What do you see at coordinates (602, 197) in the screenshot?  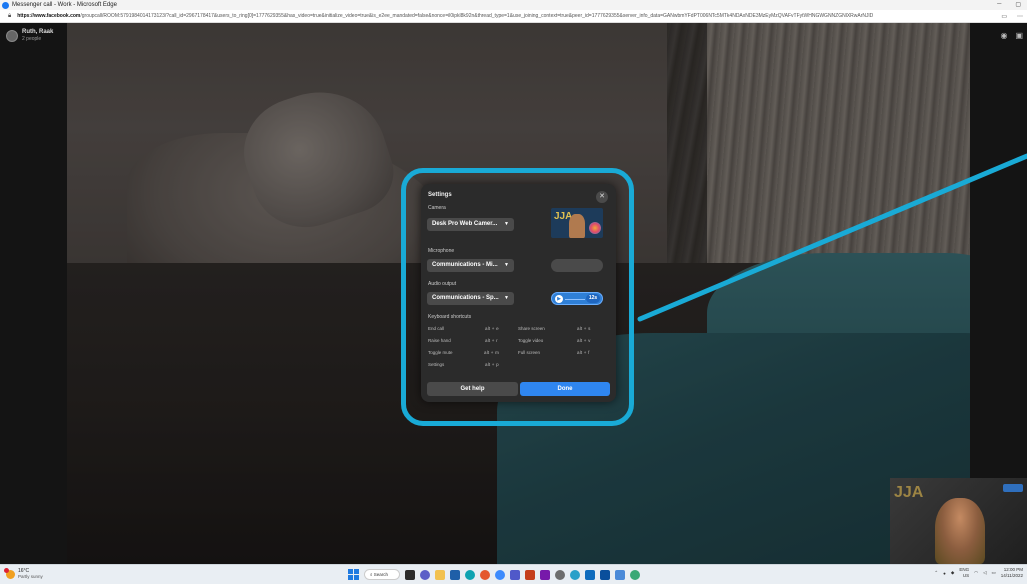 I see `close-icon: ✕` at bounding box center [602, 197].